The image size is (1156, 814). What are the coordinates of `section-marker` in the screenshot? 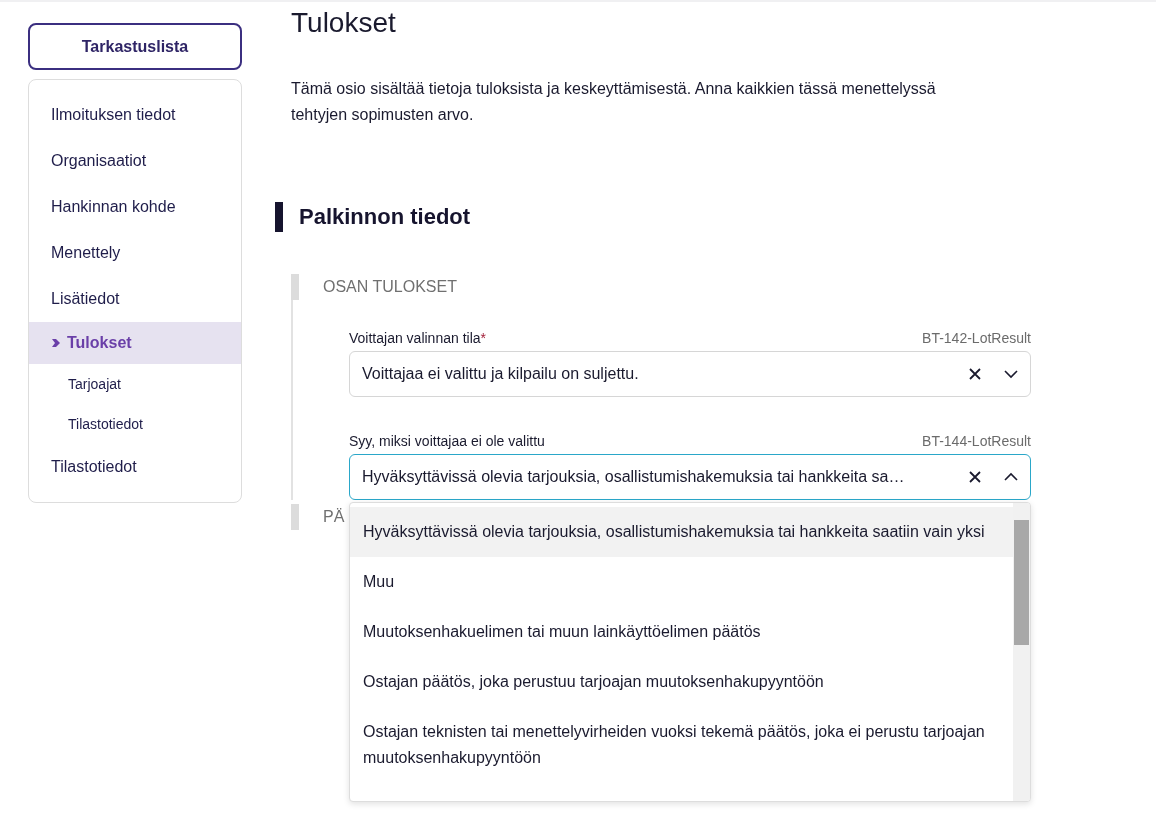 It's located at (295, 517).